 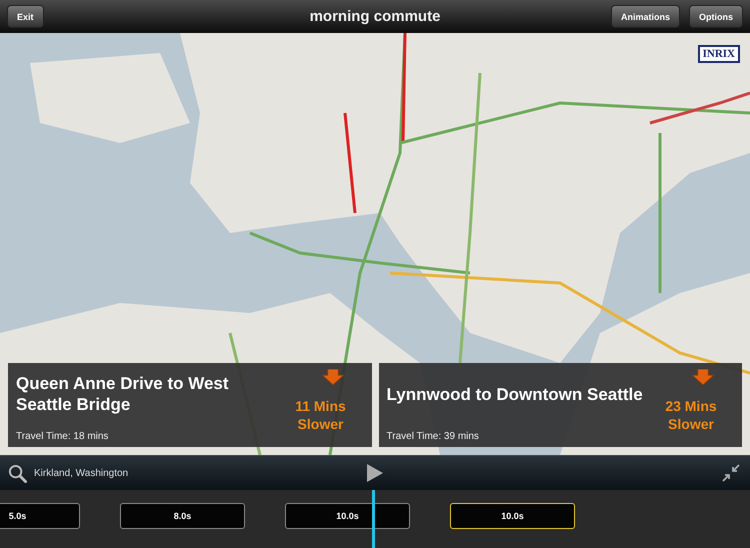 What do you see at coordinates (645, 16) in the screenshot?
I see `toolbar-button: Animations` at bounding box center [645, 16].